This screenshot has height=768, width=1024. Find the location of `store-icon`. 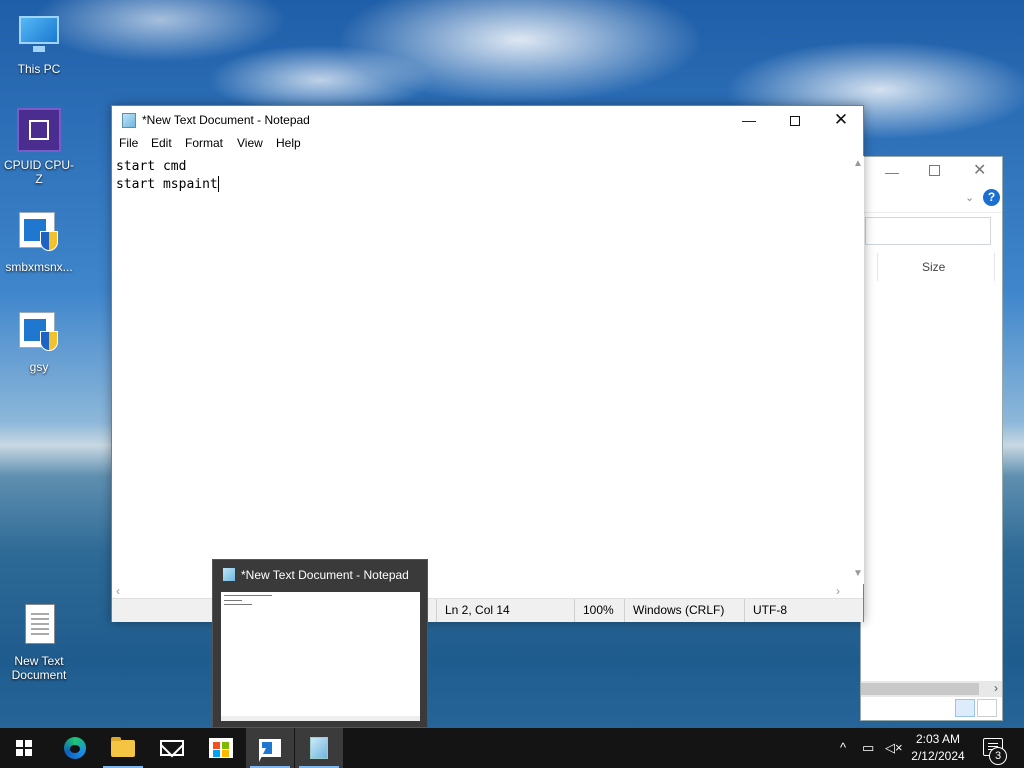

store-icon is located at coordinates (221, 748).